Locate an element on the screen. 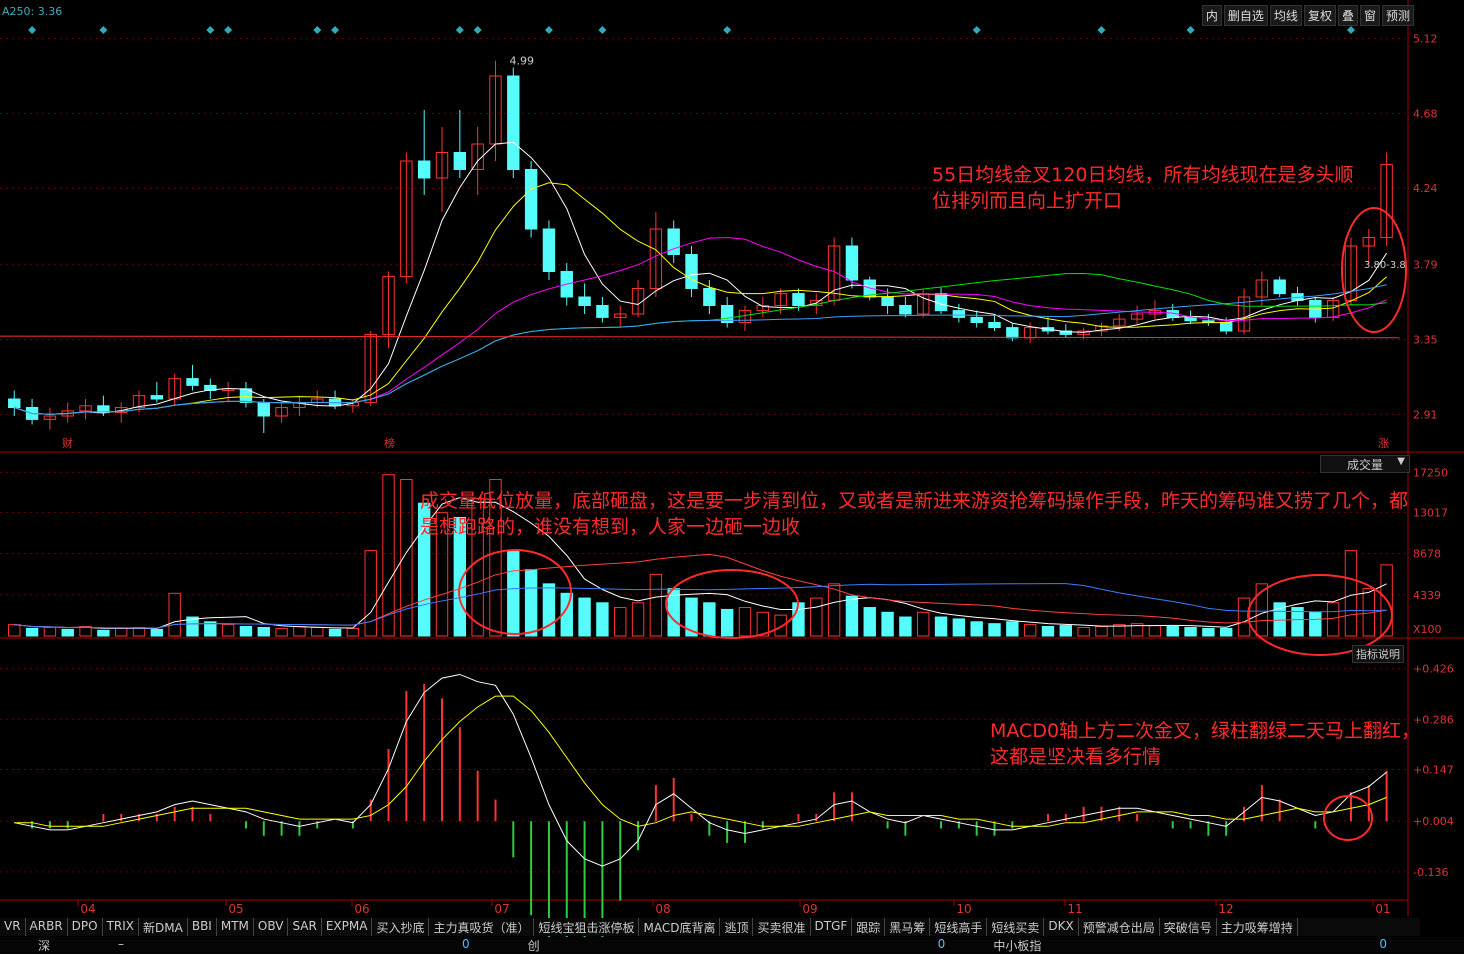 The height and width of the screenshot is (954, 1464). ma-line is located at coordinates (700, 349).